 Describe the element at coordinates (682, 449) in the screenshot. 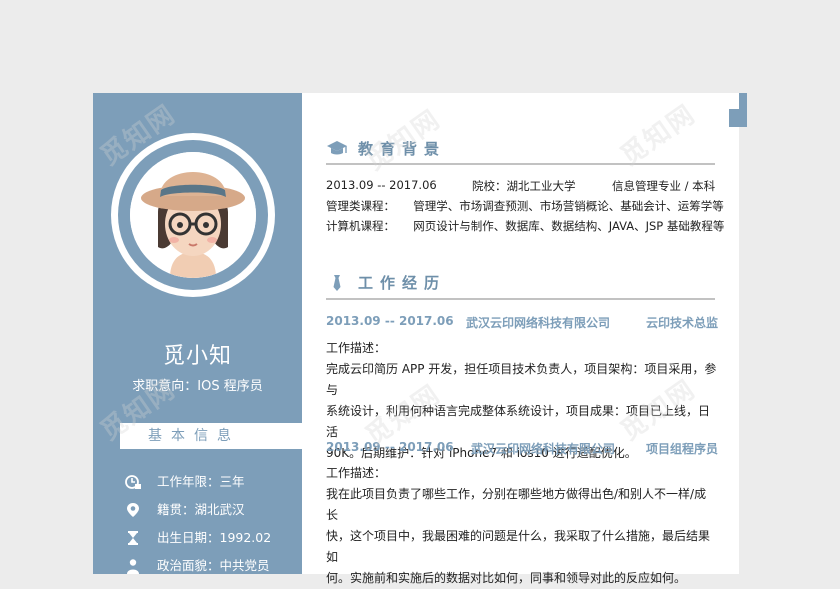

I see `job-2-role: 项目组程序员` at that location.